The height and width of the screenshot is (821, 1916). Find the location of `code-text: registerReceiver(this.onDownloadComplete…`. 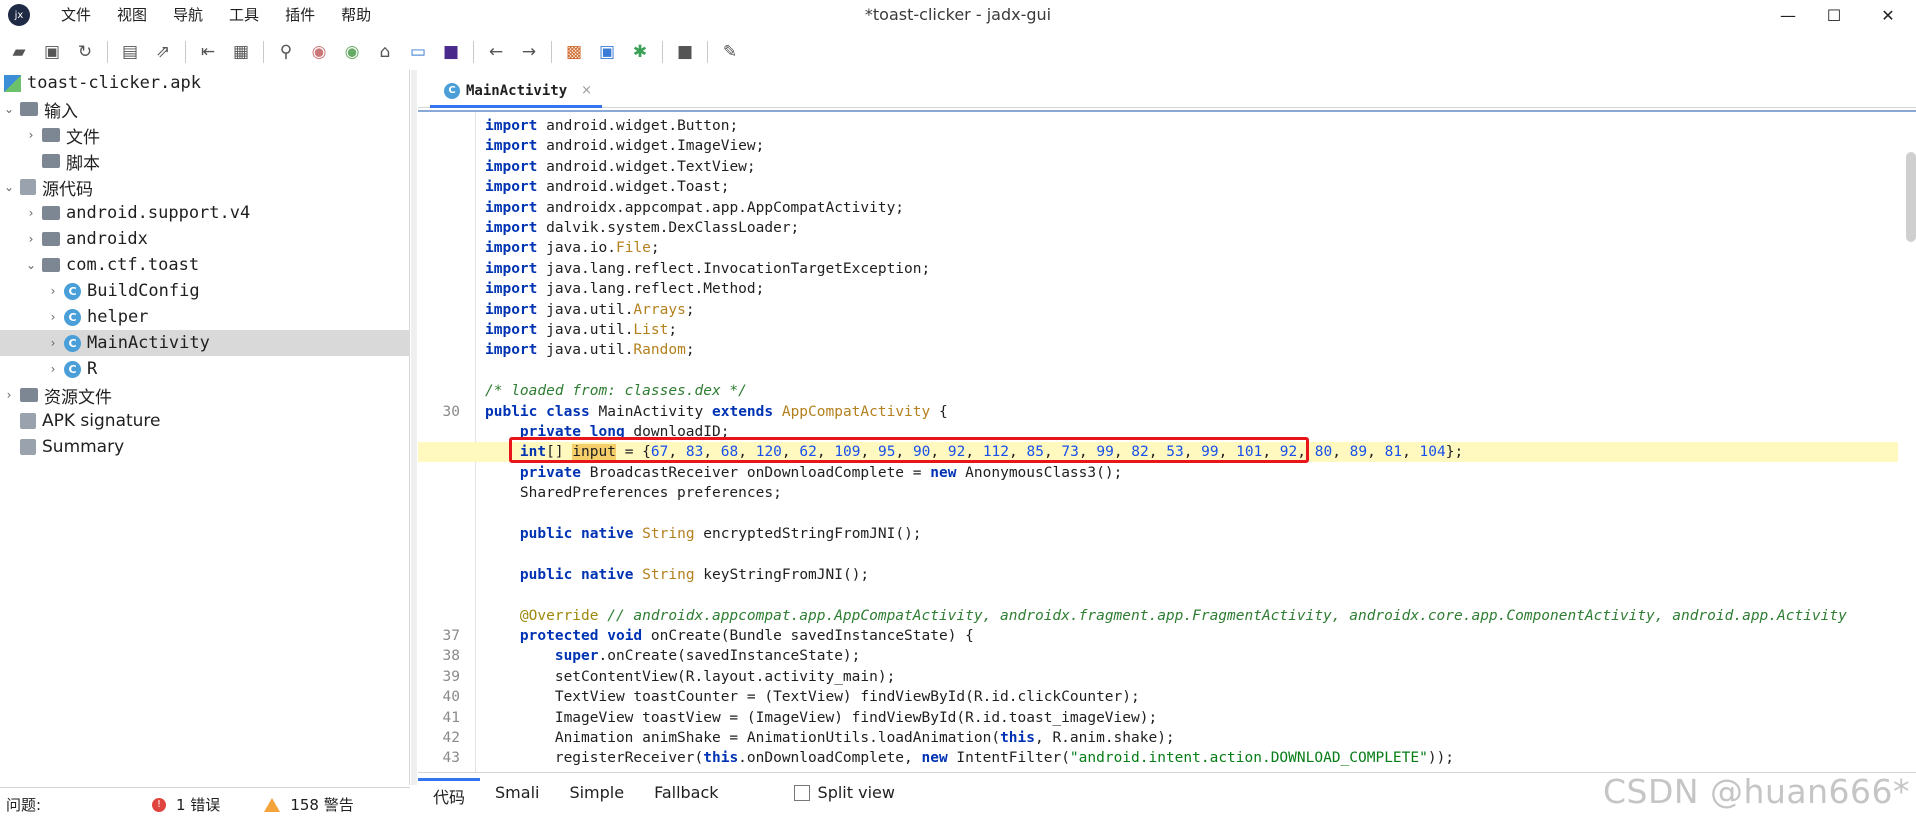

code-text: registerReceiver(this.onDownloadComplete… is located at coordinates (969, 758).